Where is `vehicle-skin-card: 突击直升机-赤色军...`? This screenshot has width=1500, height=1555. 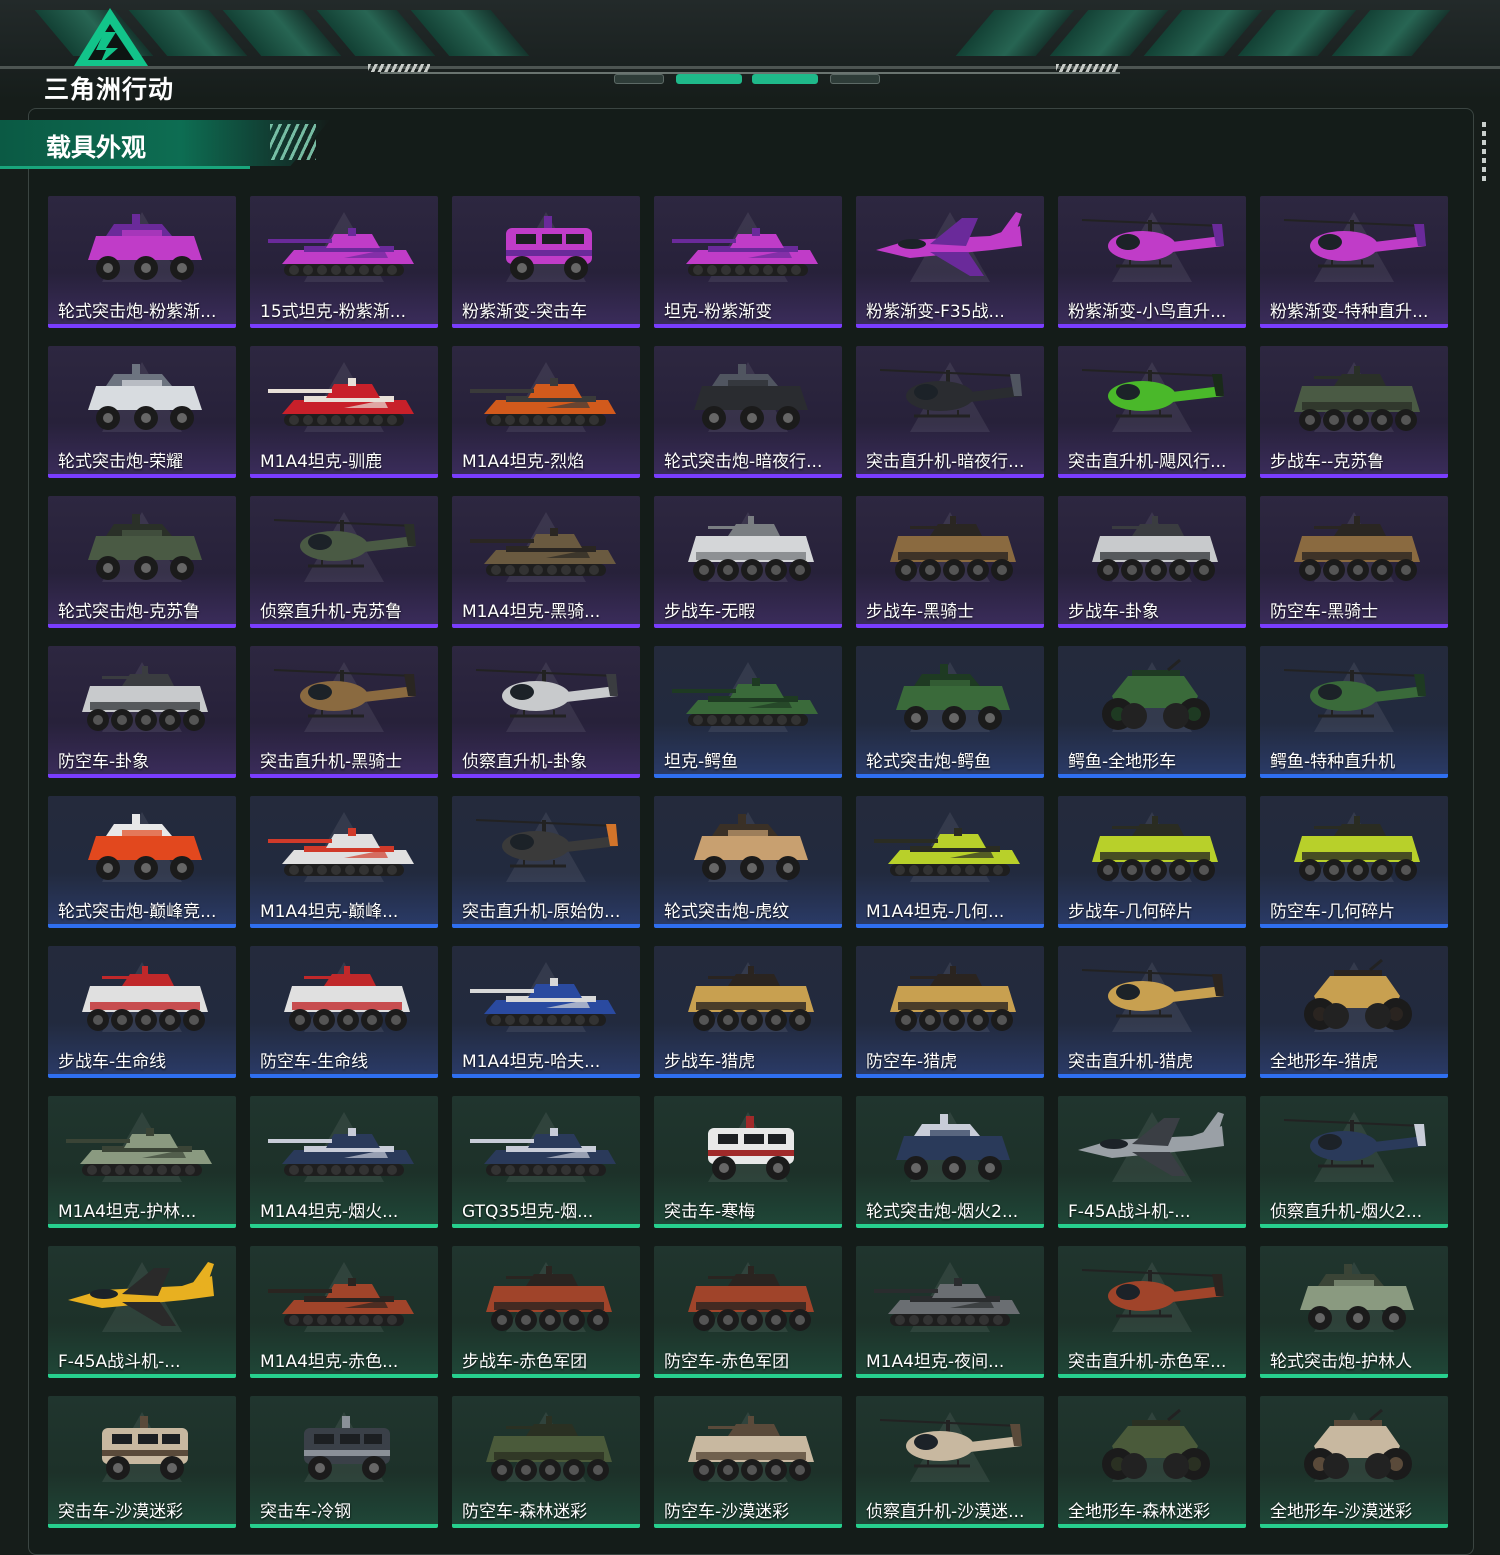
vehicle-skin-card: 突击直升机-赤色军... is located at coordinates (1152, 1312).